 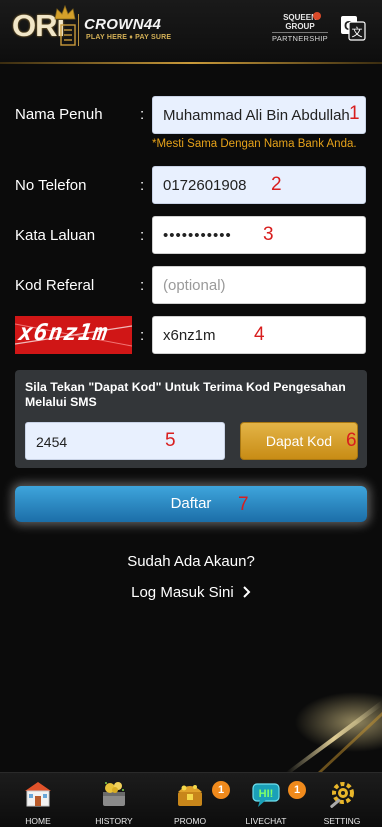 I want to click on step-marker-3: 3, so click(x=268, y=234).